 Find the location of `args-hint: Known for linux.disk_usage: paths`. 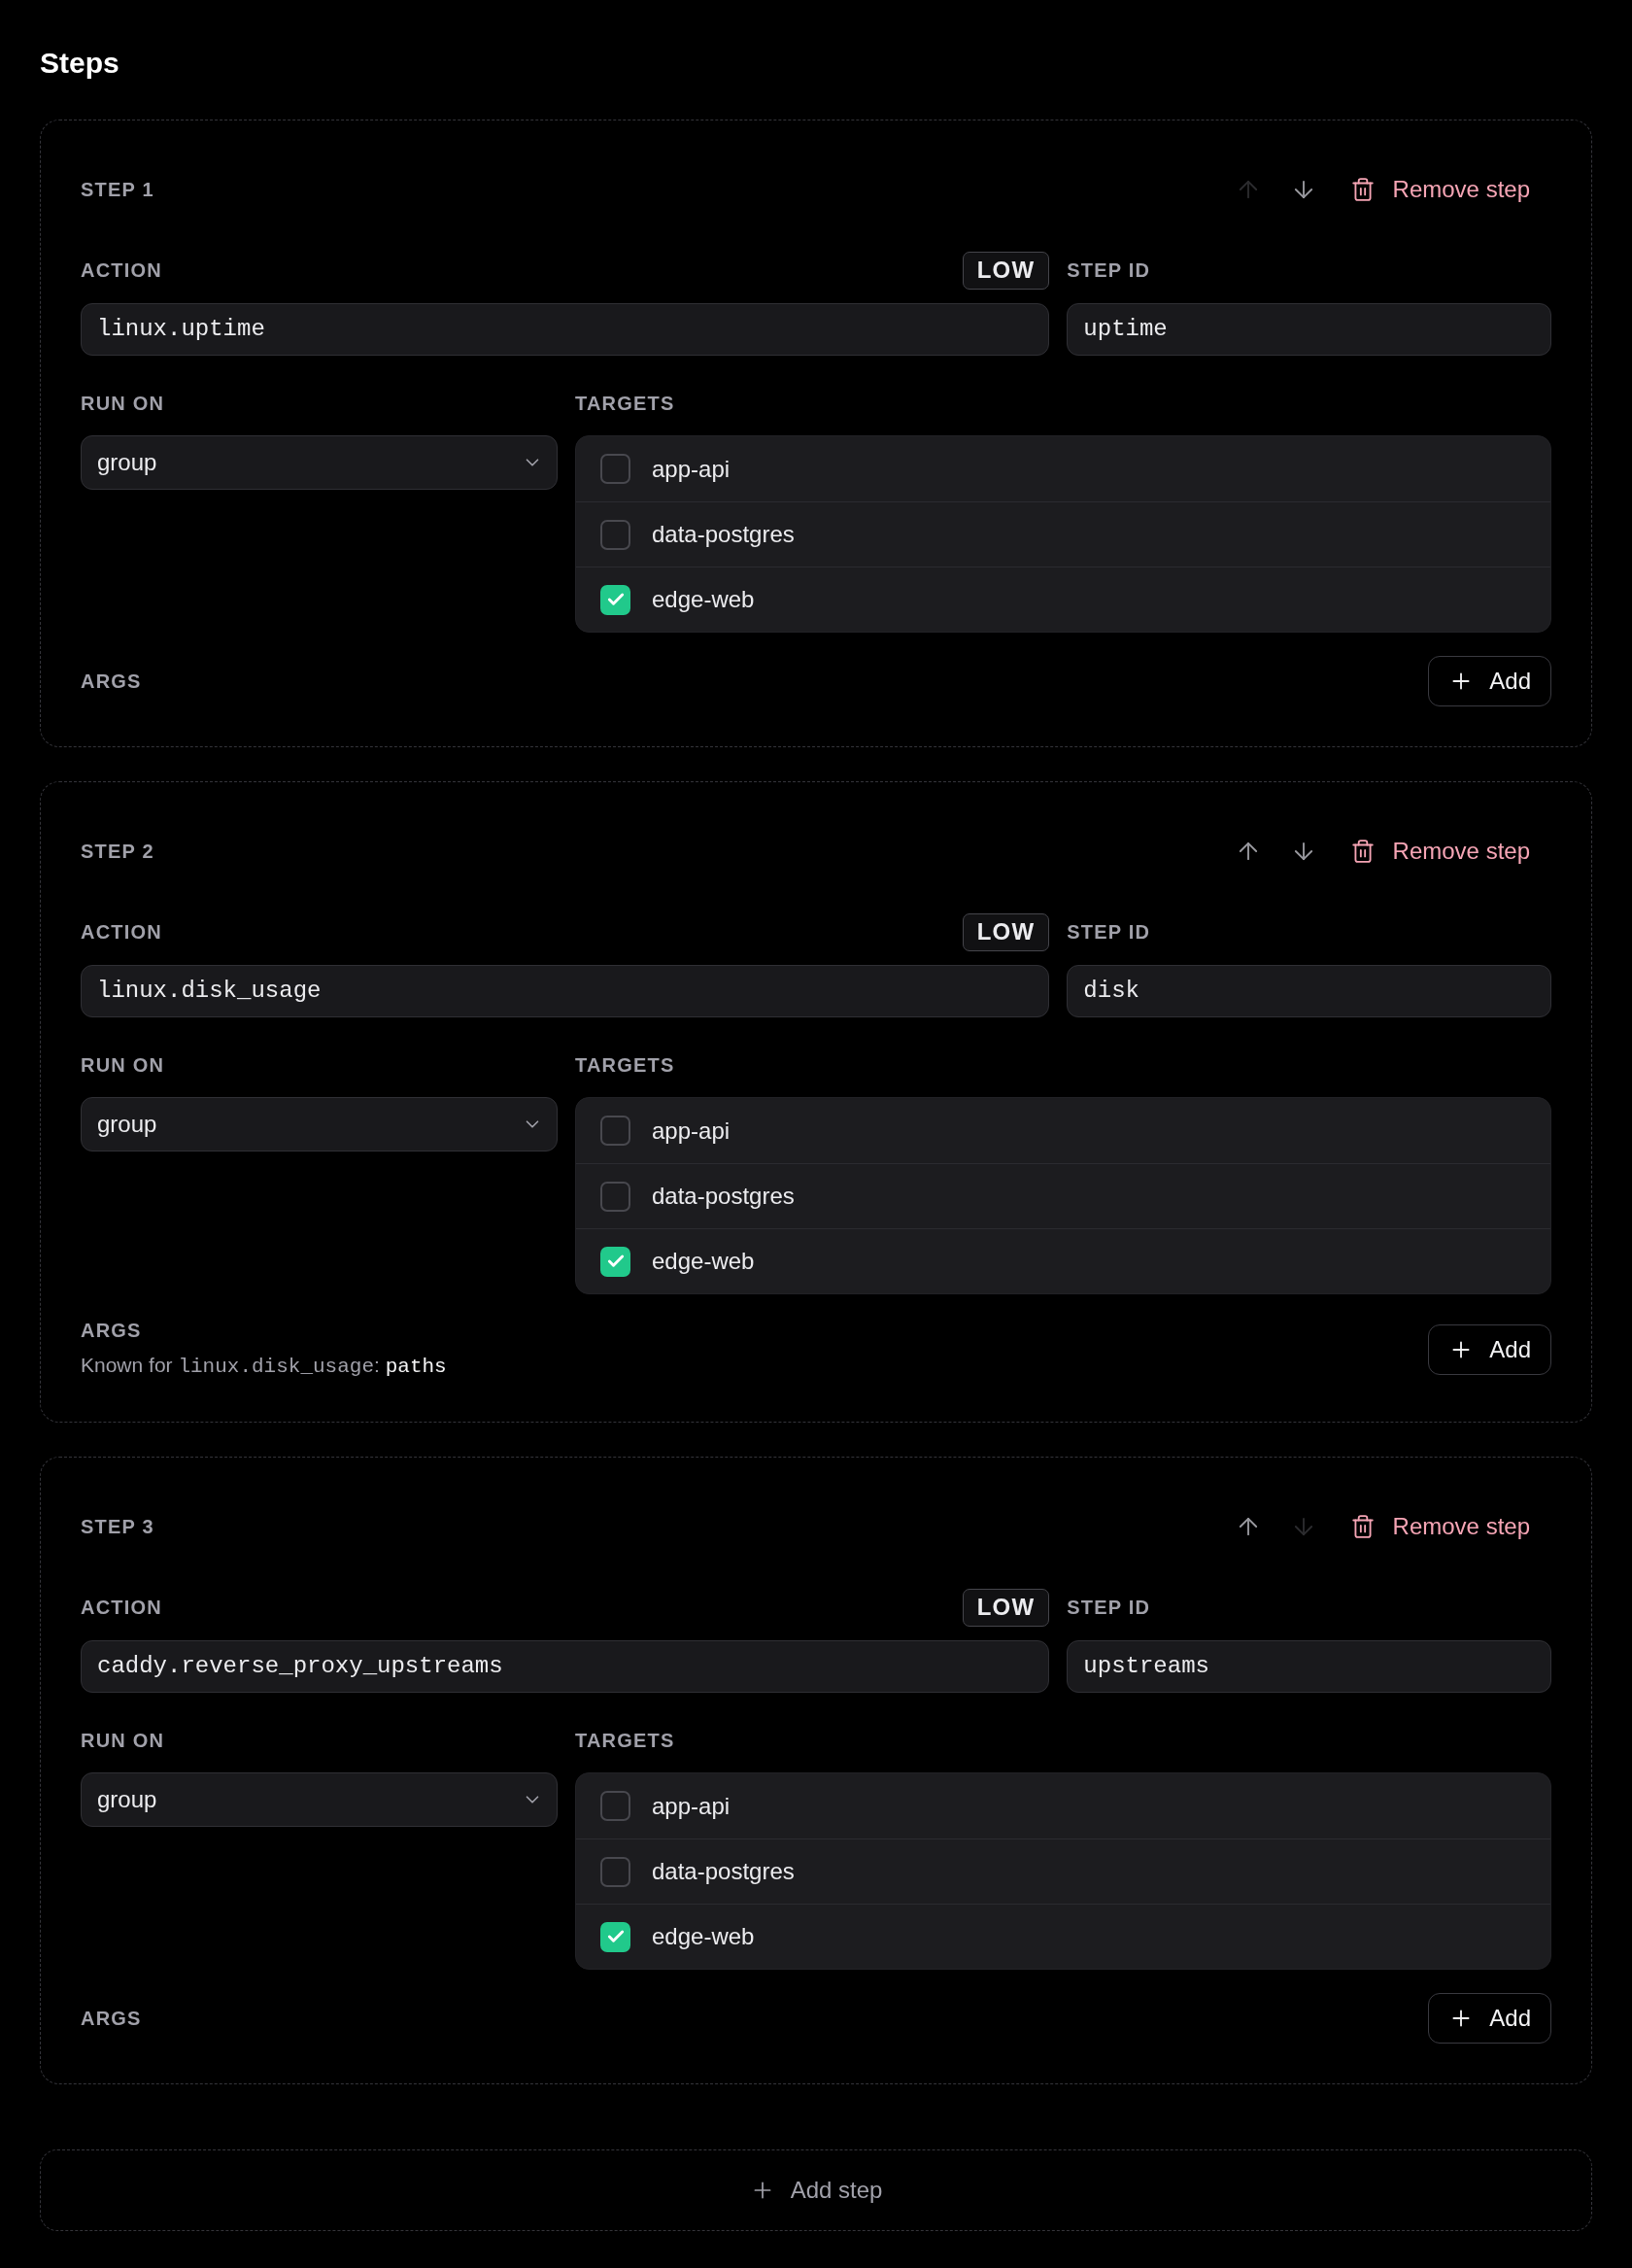

args-hint: Known for linux.disk_usage: paths is located at coordinates (264, 1366).